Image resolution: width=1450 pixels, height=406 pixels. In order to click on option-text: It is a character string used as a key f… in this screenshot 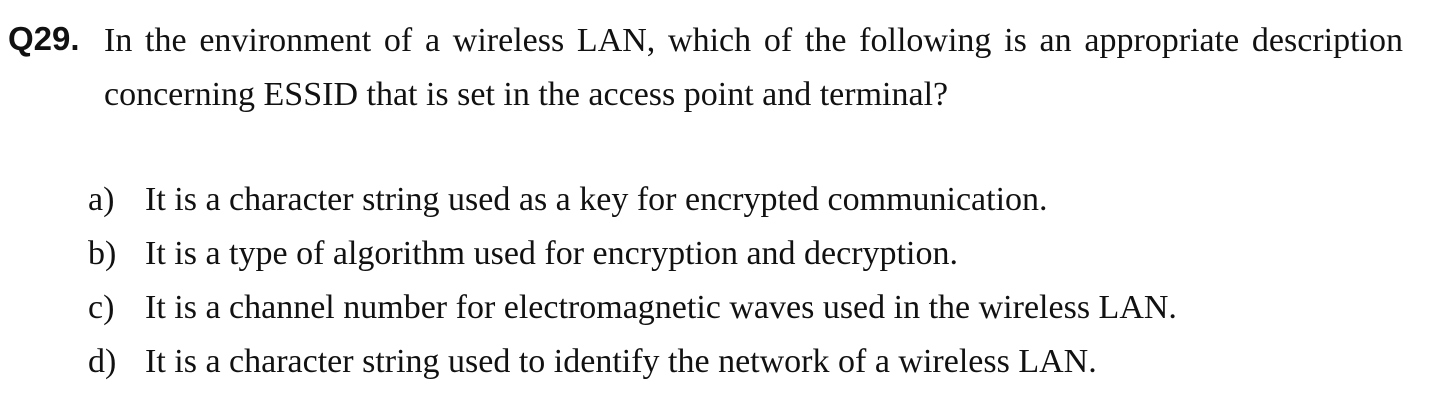, I will do `click(596, 199)`.